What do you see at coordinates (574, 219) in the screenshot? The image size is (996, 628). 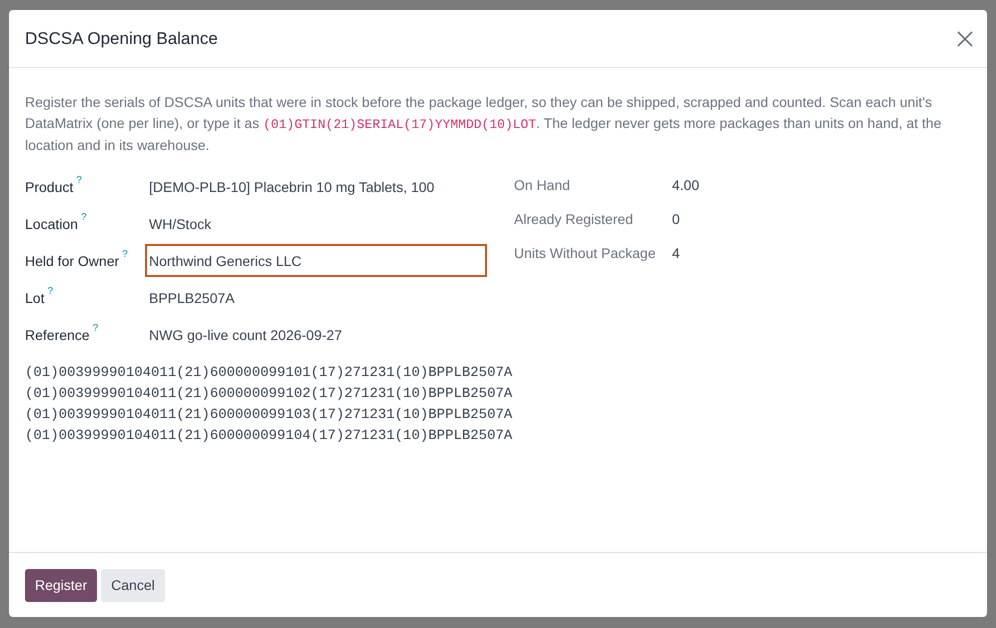 I see `stat-label: Already Registered` at bounding box center [574, 219].